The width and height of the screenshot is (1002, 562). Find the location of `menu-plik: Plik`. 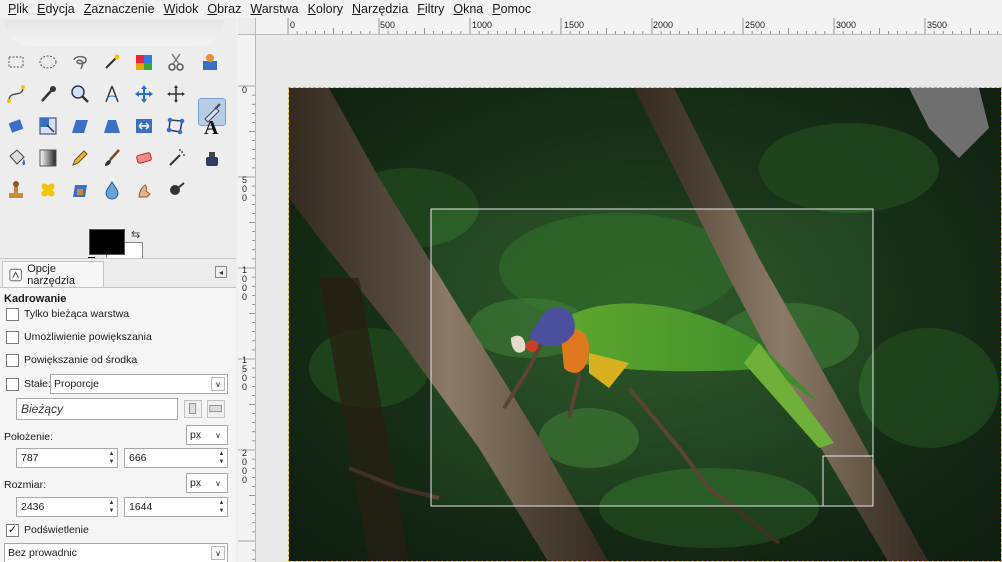

menu-plik: Plik is located at coordinates (18, 9).